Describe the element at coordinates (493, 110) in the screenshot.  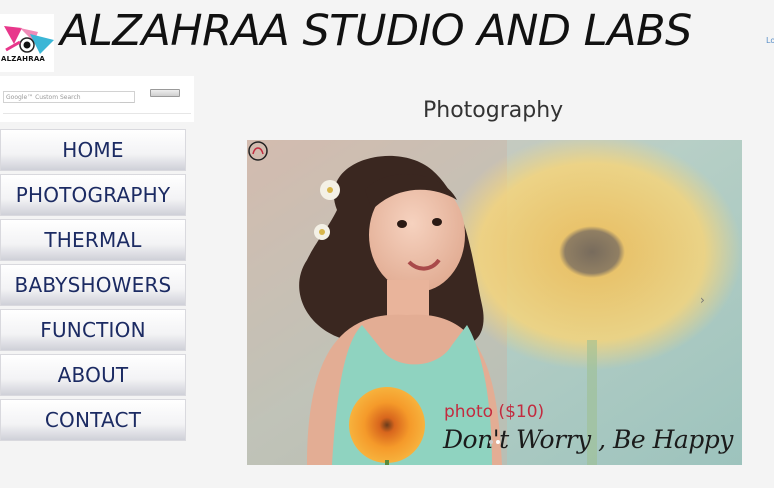
I see `page-heading: Photography` at that location.